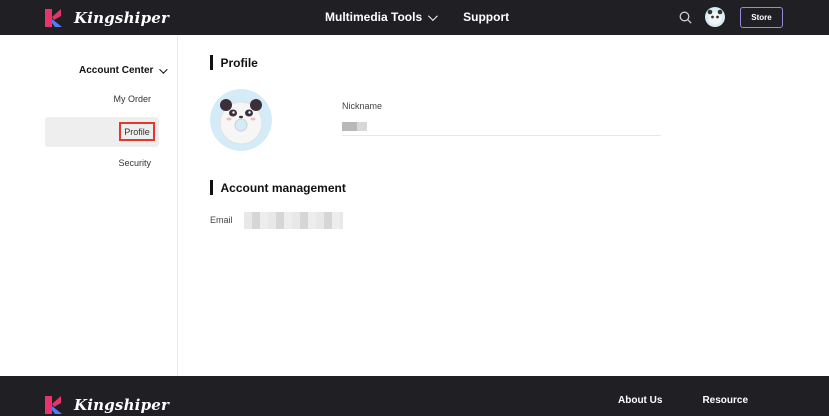 This screenshot has height=416, width=829. I want to click on nav-multimedia-tools: Multimedia Tools, so click(381, 17).